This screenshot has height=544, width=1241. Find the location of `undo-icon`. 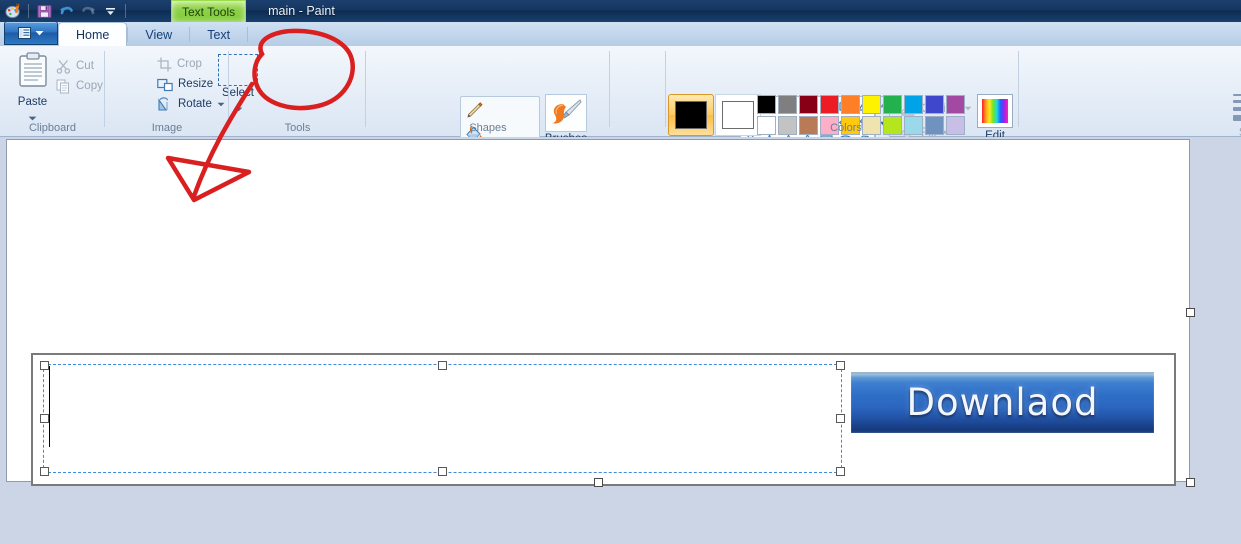

undo-icon is located at coordinates (66, 11).